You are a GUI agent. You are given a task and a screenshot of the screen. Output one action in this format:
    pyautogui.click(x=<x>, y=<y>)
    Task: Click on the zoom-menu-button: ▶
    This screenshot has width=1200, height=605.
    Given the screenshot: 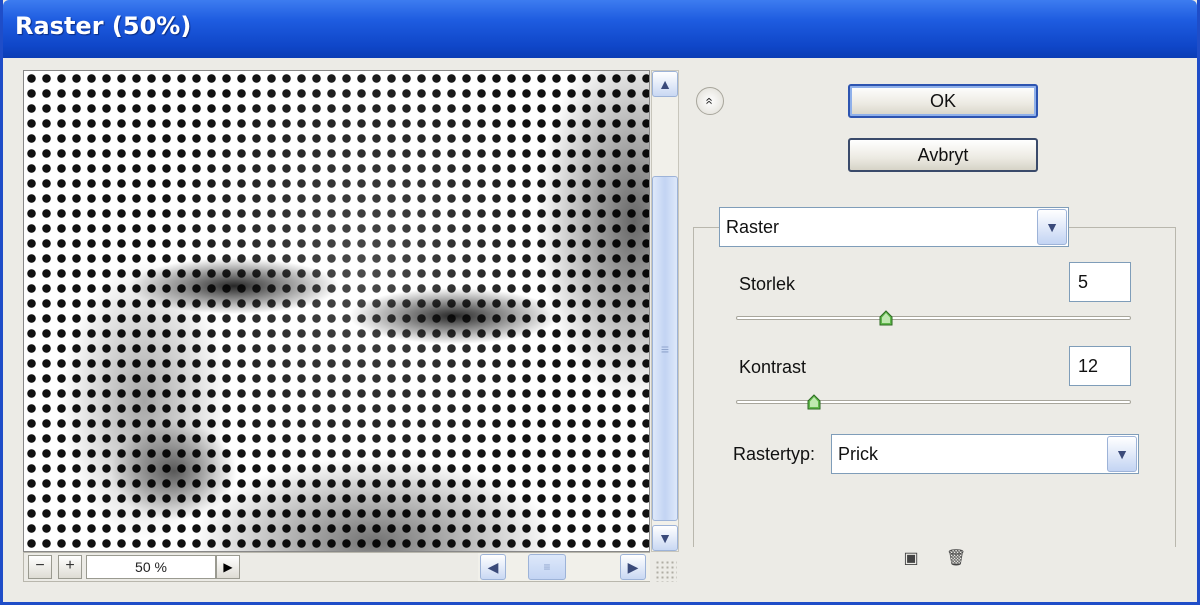 What is the action you would take?
    pyautogui.click(x=228, y=567)
    